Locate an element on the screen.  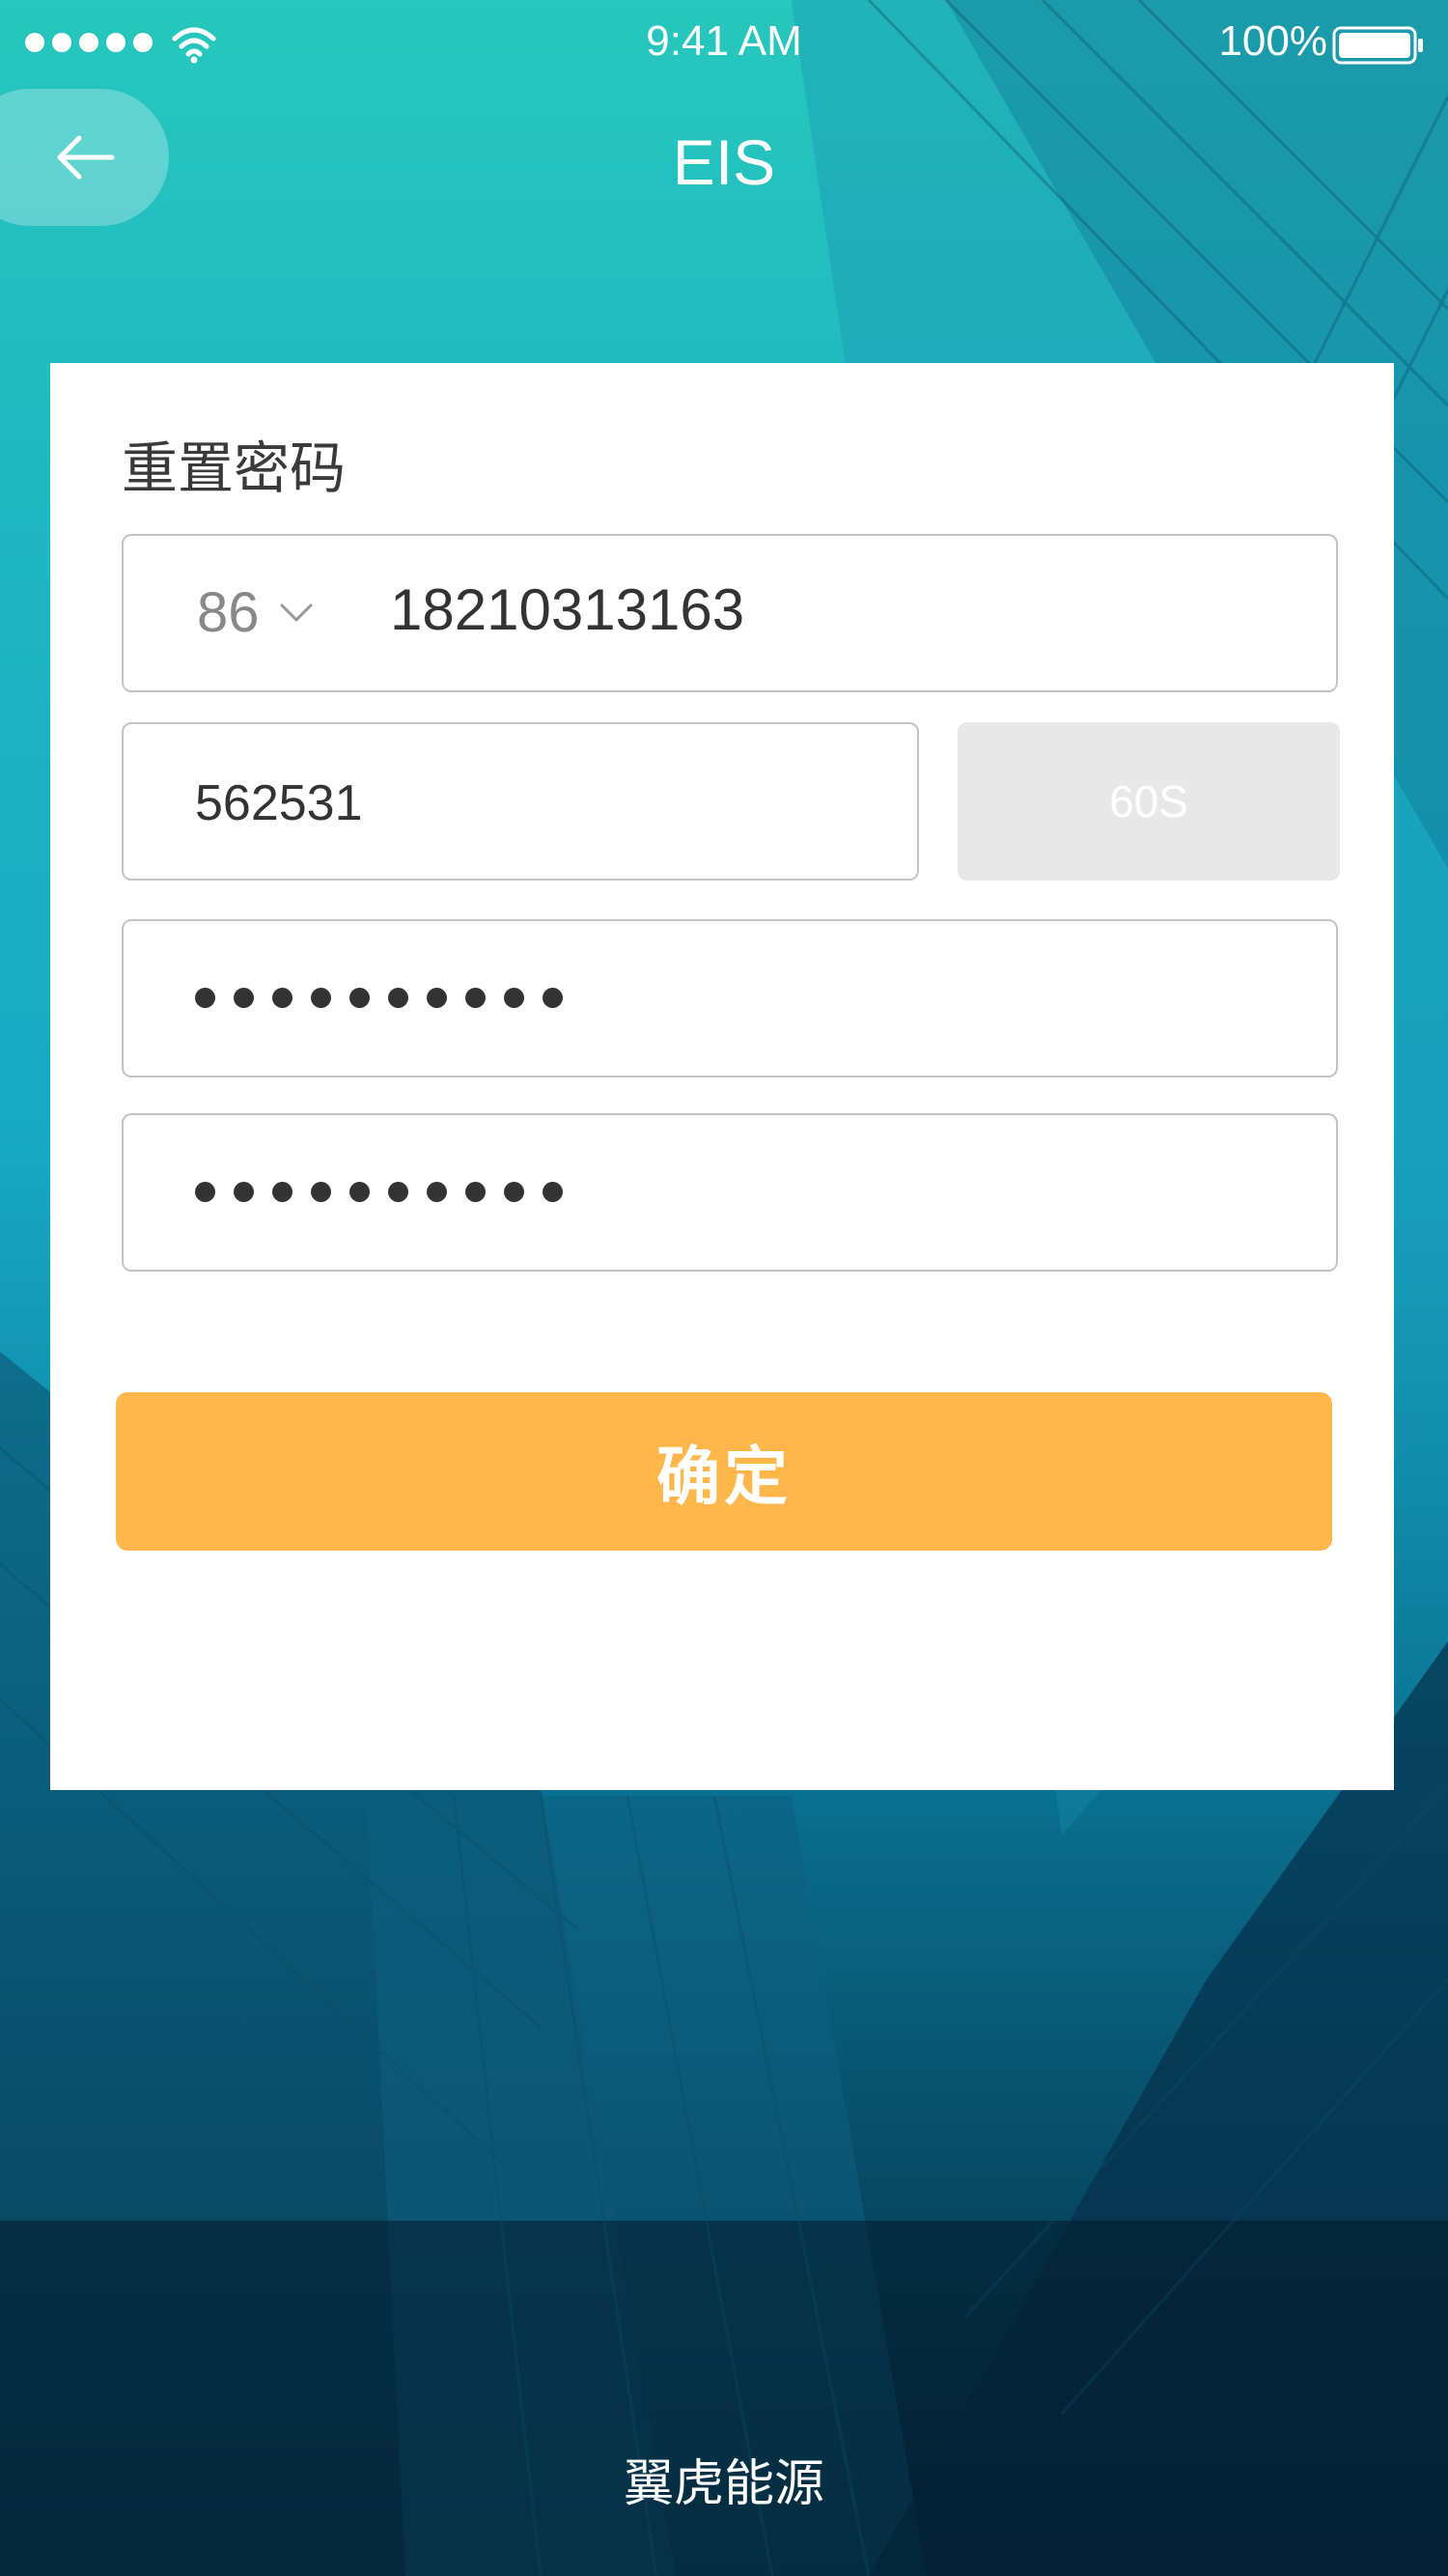
confirm-button: 确定 is located at coordinates (724, 1472).